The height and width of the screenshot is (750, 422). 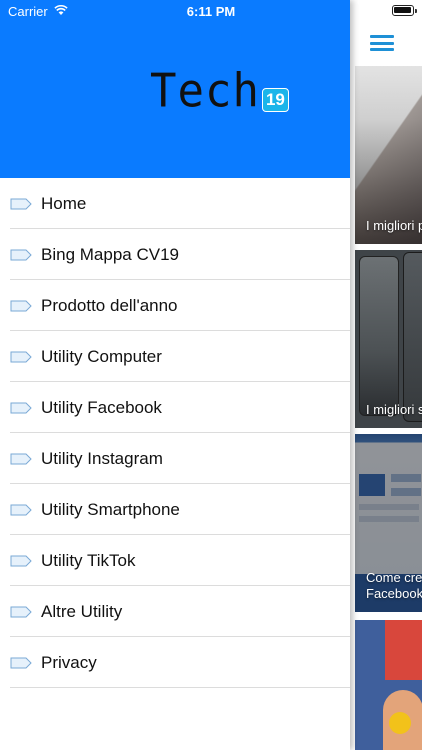 I want to click on article-title: Come cre Facebook, so click(x=394, y=585).